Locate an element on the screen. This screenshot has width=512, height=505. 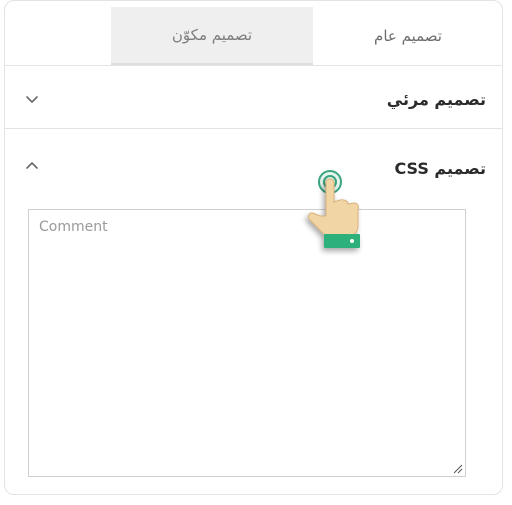
tab-component-design: تصميم مكوّن is located at coordinates (212, 36).